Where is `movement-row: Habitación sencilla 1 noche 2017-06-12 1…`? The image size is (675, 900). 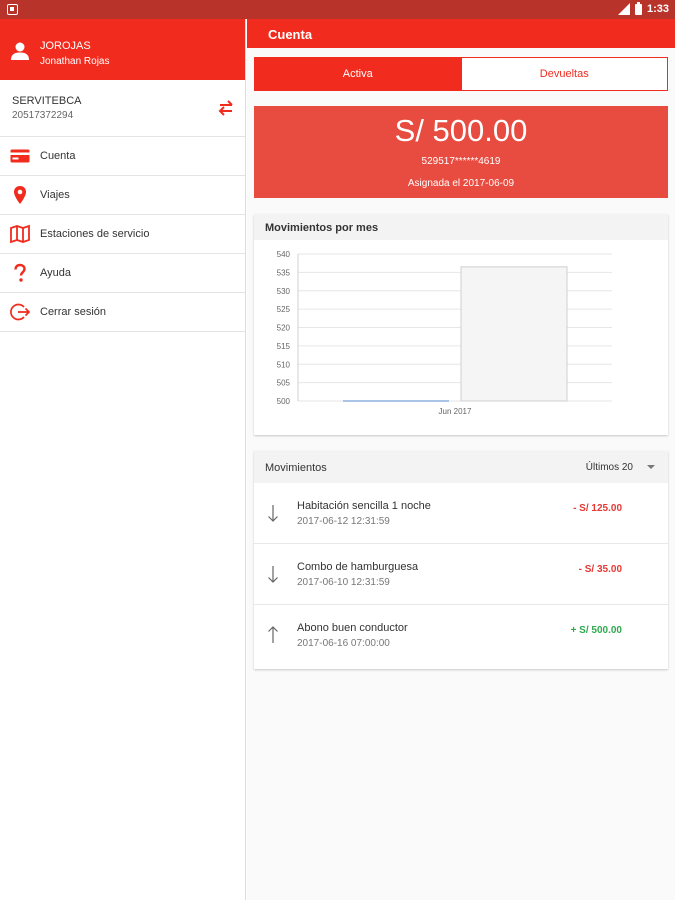
movement-row: Habitación sencilla 1 noche 2017-06-12 1… is located at coordinates (461, 513).